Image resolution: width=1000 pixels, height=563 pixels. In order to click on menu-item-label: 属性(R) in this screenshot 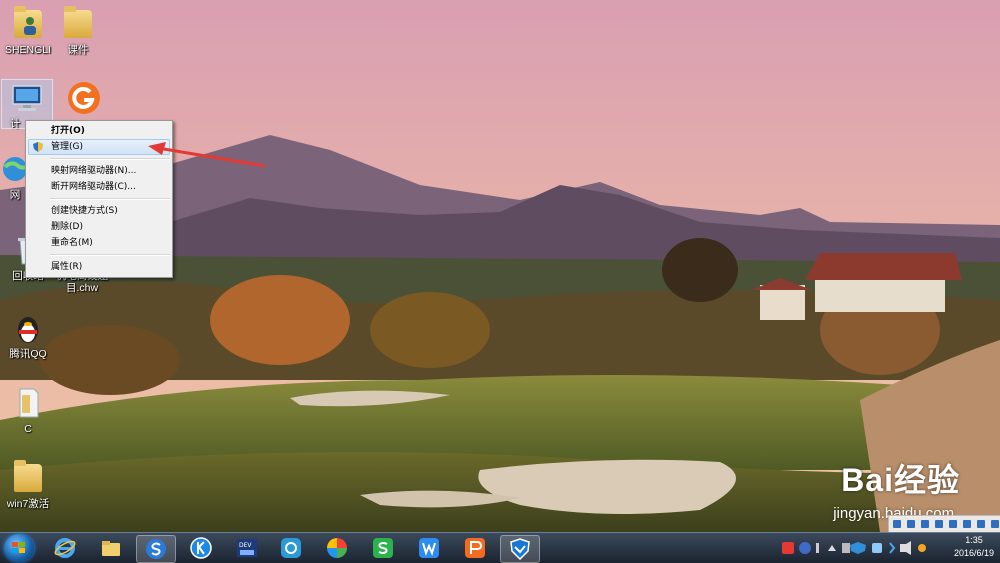, I will do `click(67, 267)`.